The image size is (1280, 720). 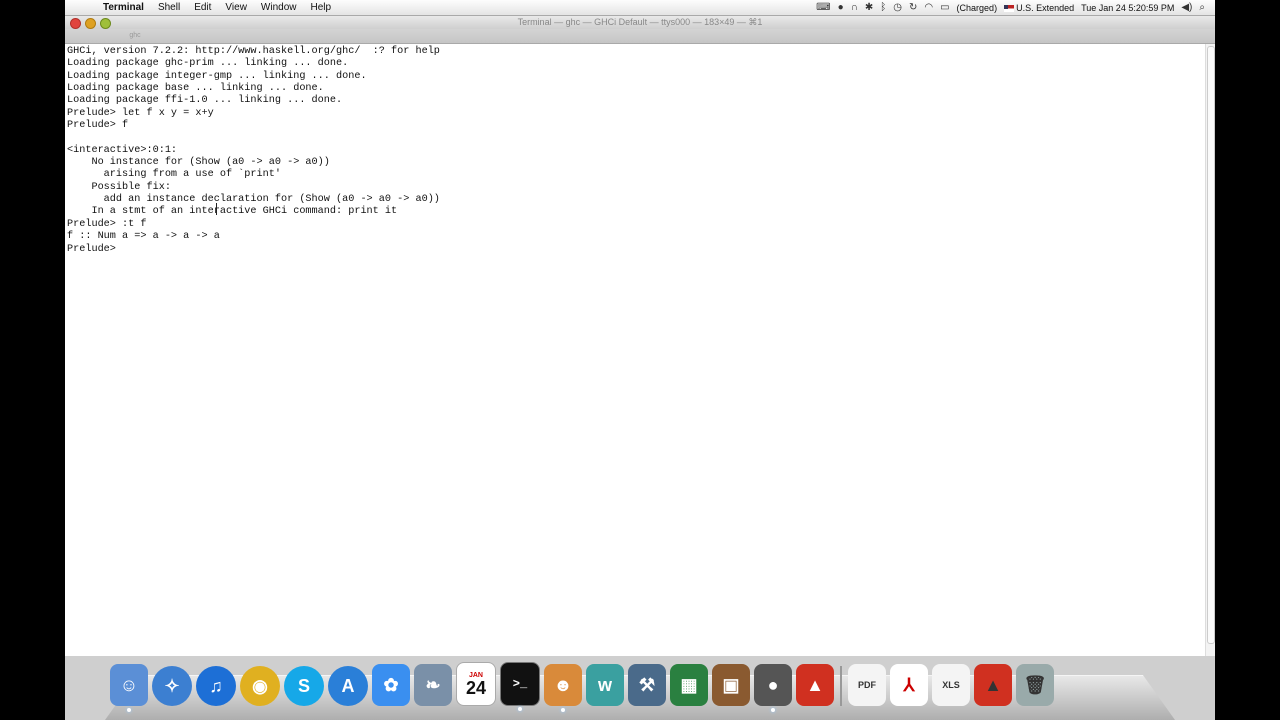 I want to click on menu-app-terminal: Terminal, so click(x=123, y=7).